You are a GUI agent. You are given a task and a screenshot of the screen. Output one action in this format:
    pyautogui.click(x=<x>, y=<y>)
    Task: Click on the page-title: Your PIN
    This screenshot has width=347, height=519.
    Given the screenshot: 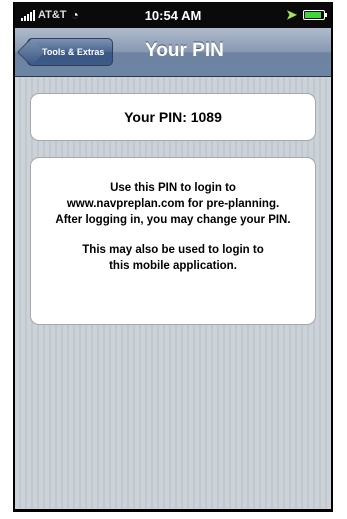 What is the action you would take?
    pyautogui.click(x=184, y=50)
    